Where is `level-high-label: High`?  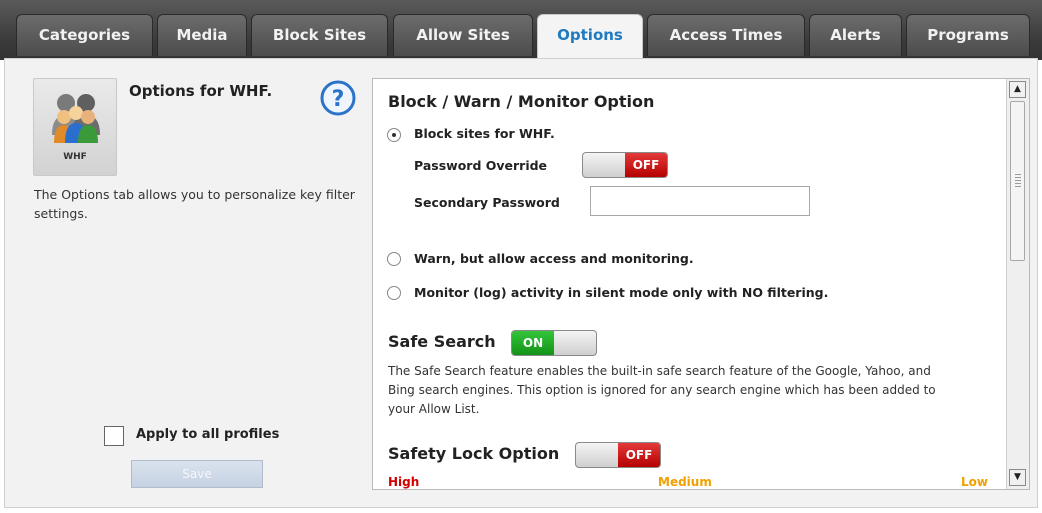 level-high-label: High is located at coordinates (404, 482).